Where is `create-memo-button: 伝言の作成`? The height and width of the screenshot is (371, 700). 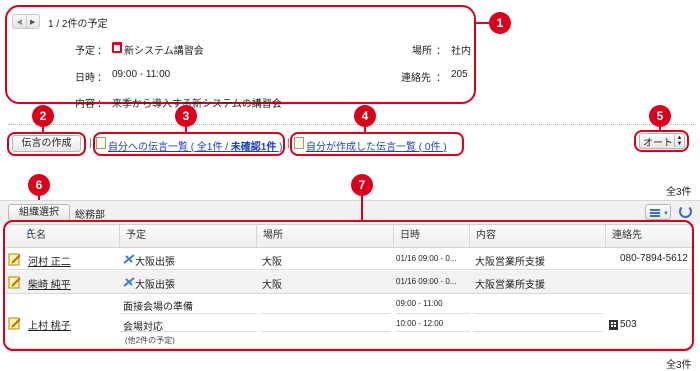
create-memo-button: 伝言の作成 is located at coordinates (46, 143).